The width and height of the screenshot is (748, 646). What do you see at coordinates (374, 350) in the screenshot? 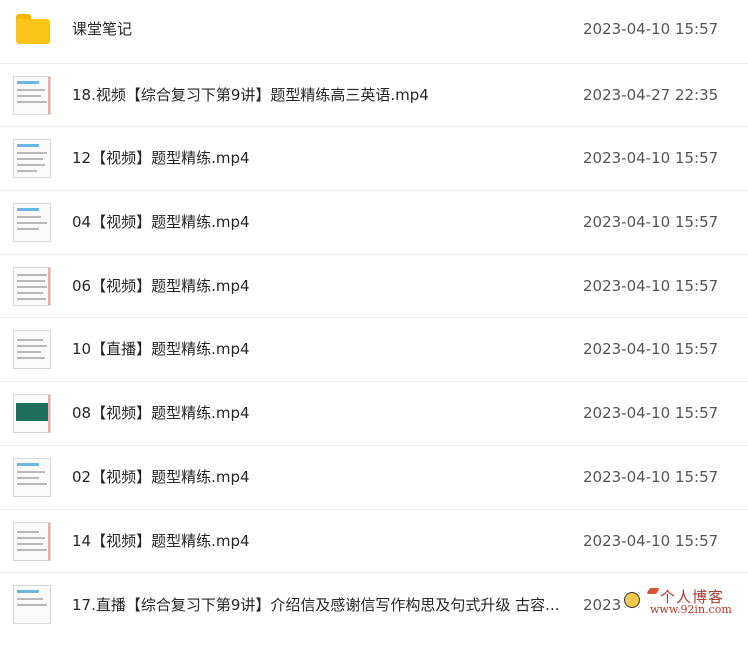
I see `list-item: 10【直播】题型精练.mp4 2023-04-10 15:57` at bounding box center [374, 350].